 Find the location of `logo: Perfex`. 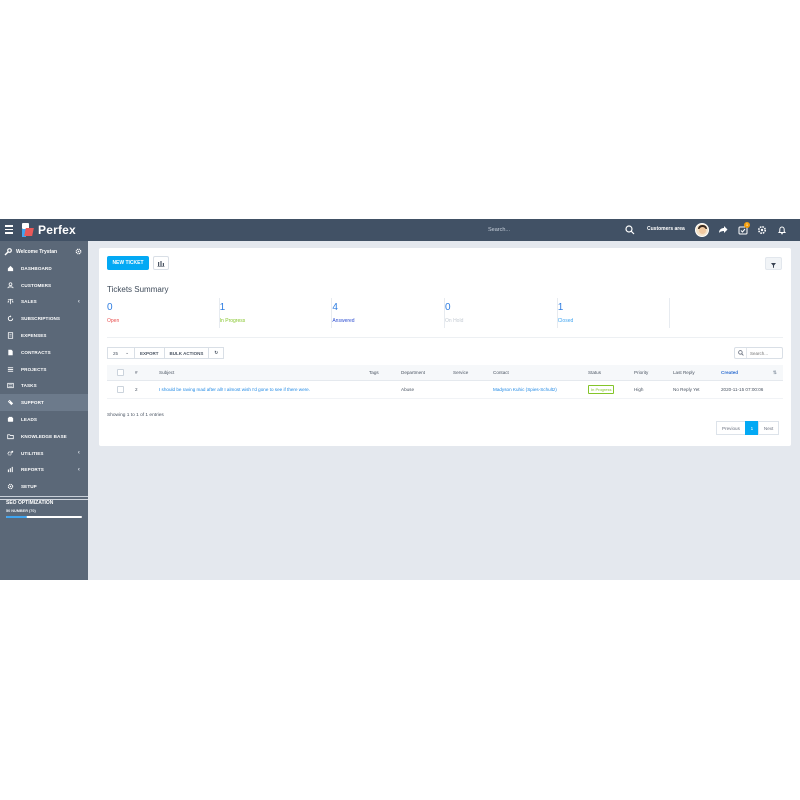

logo: Perfex is located at coordinates (49, 230).